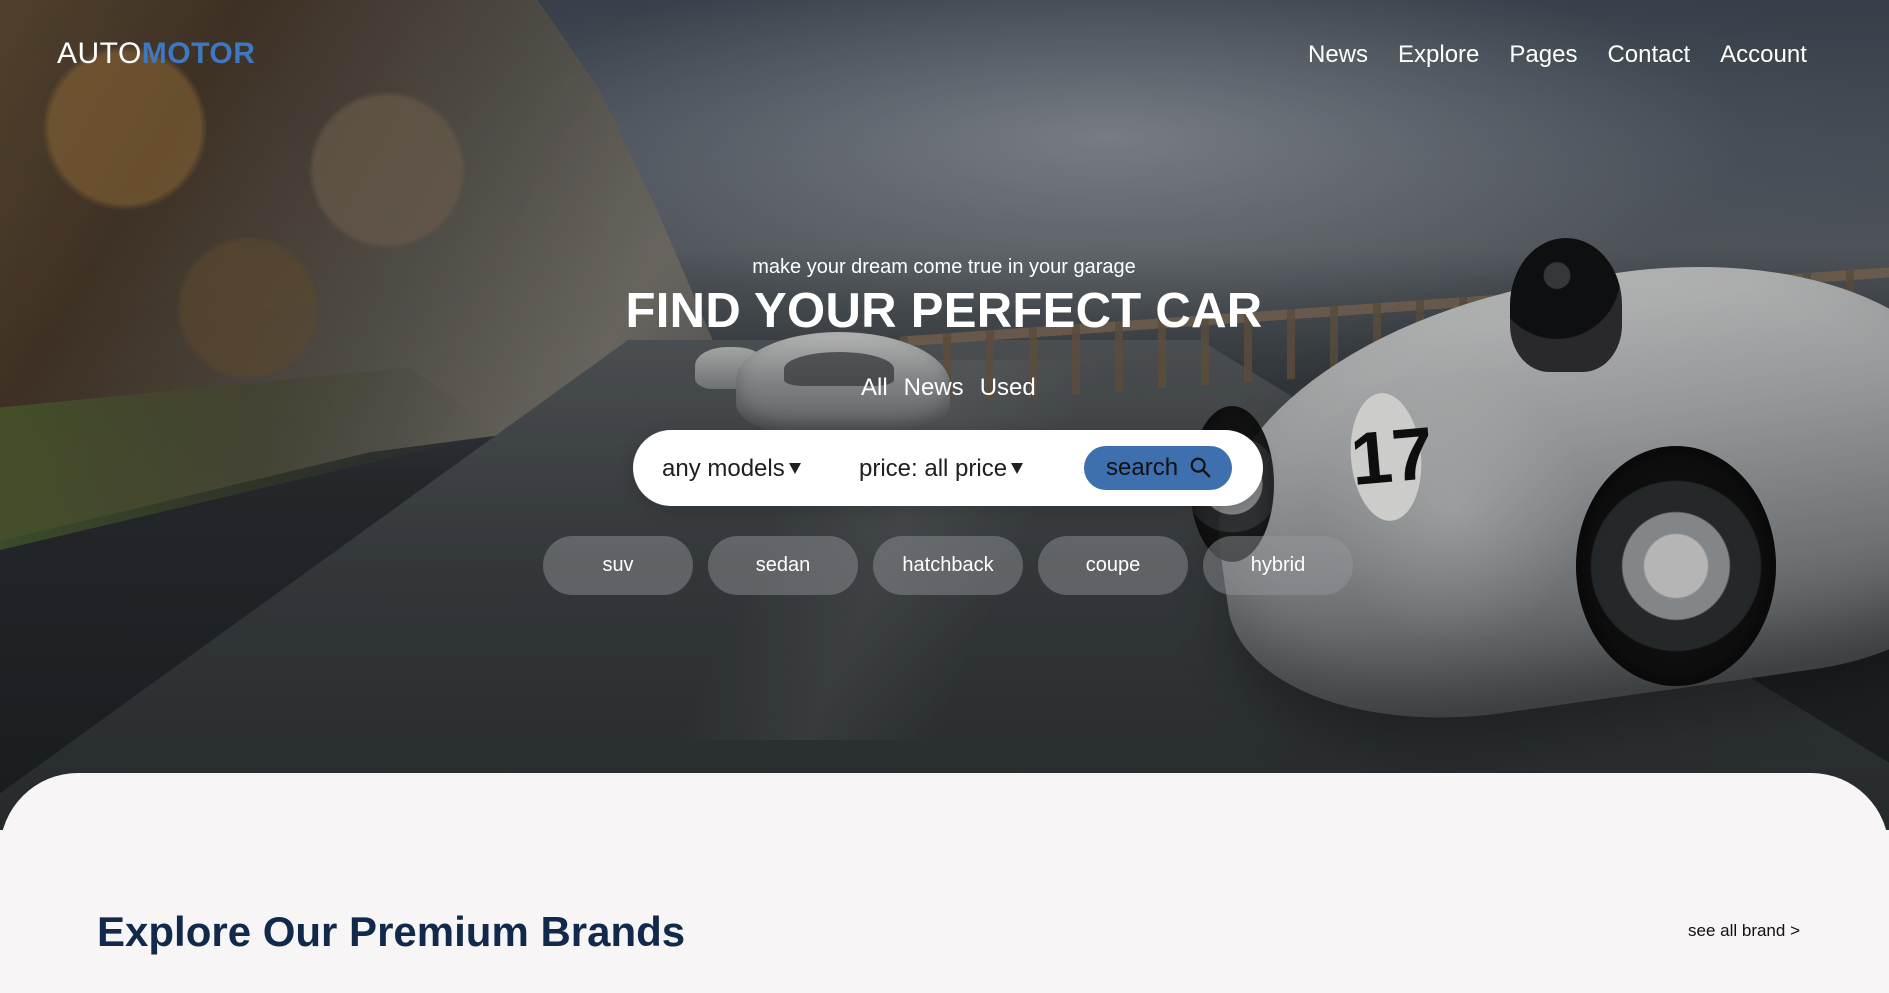  I want to click on price-select-value: price: all price, so click(933, 468).